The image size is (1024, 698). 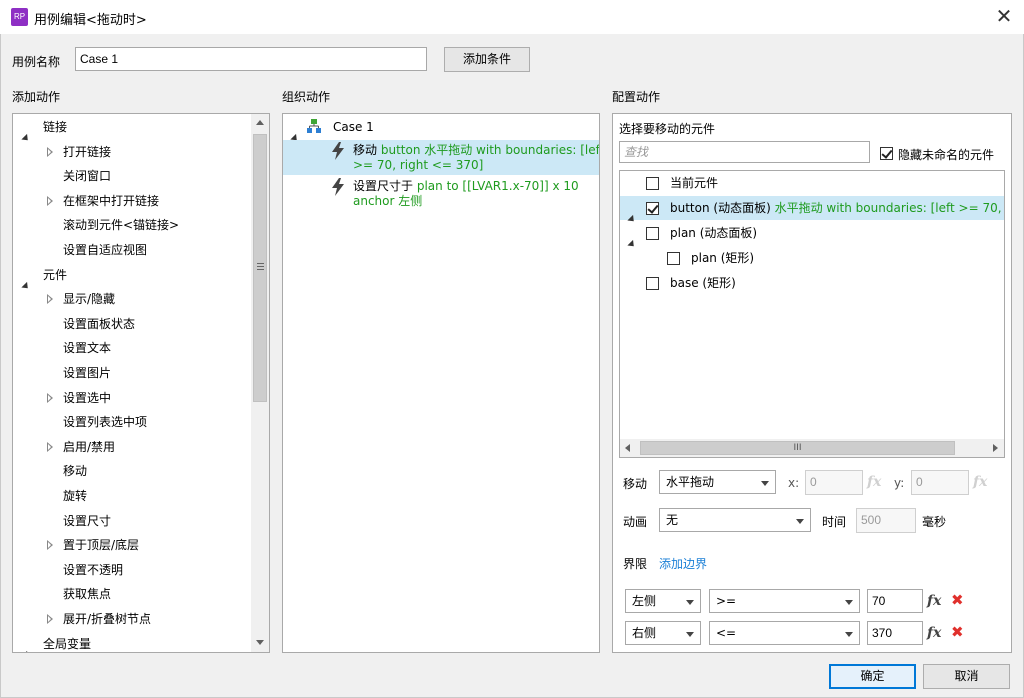 I want to click on add-action-item: 打开链接, so click(x=131, y=152).